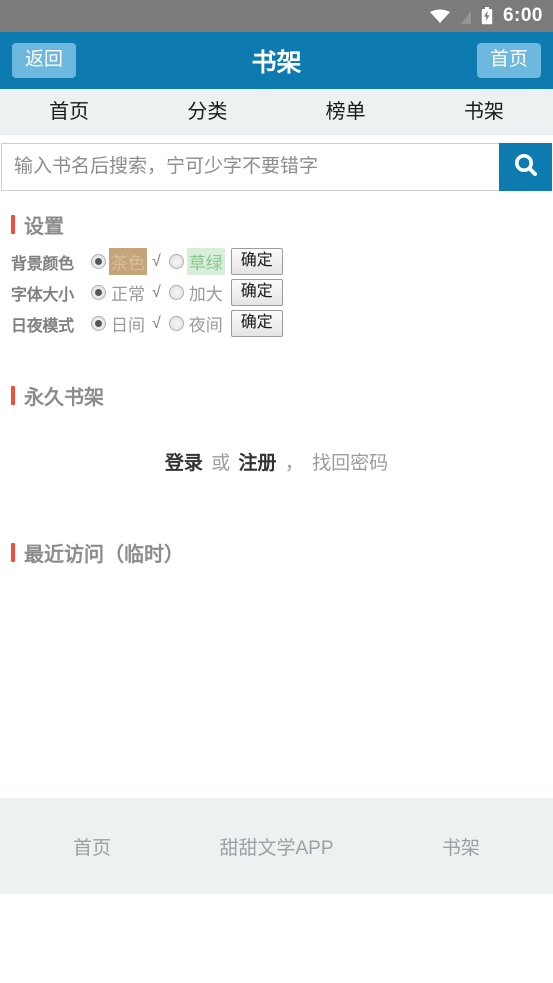 Image resolution: width=553 pixels, height=983 pixels. I want to click on option-label-font-large: 加大, so click(206, 292).